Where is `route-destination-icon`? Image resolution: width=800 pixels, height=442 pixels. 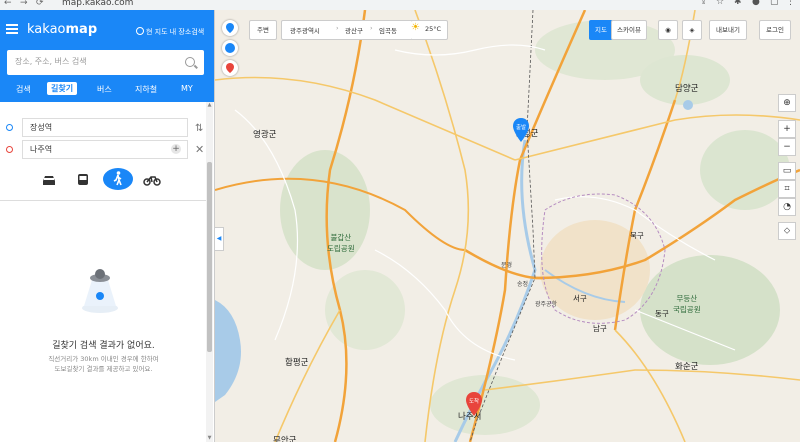
route-destination-icon is located at coordinates (230, 68).